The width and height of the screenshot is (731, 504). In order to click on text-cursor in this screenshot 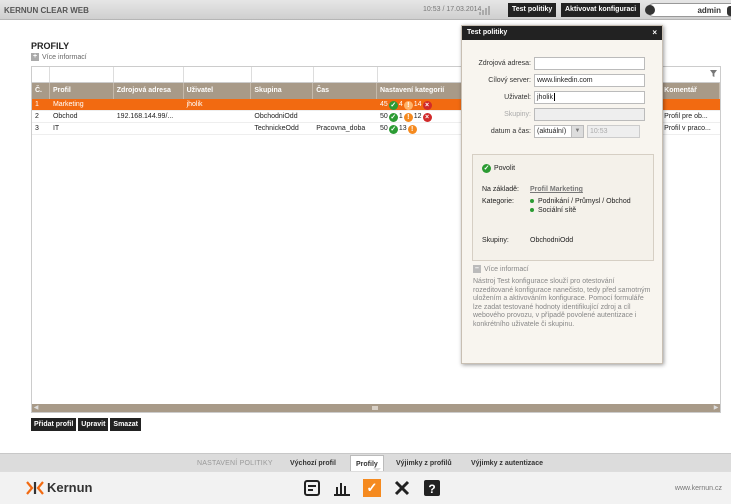, I will do `click(554, 97)`.